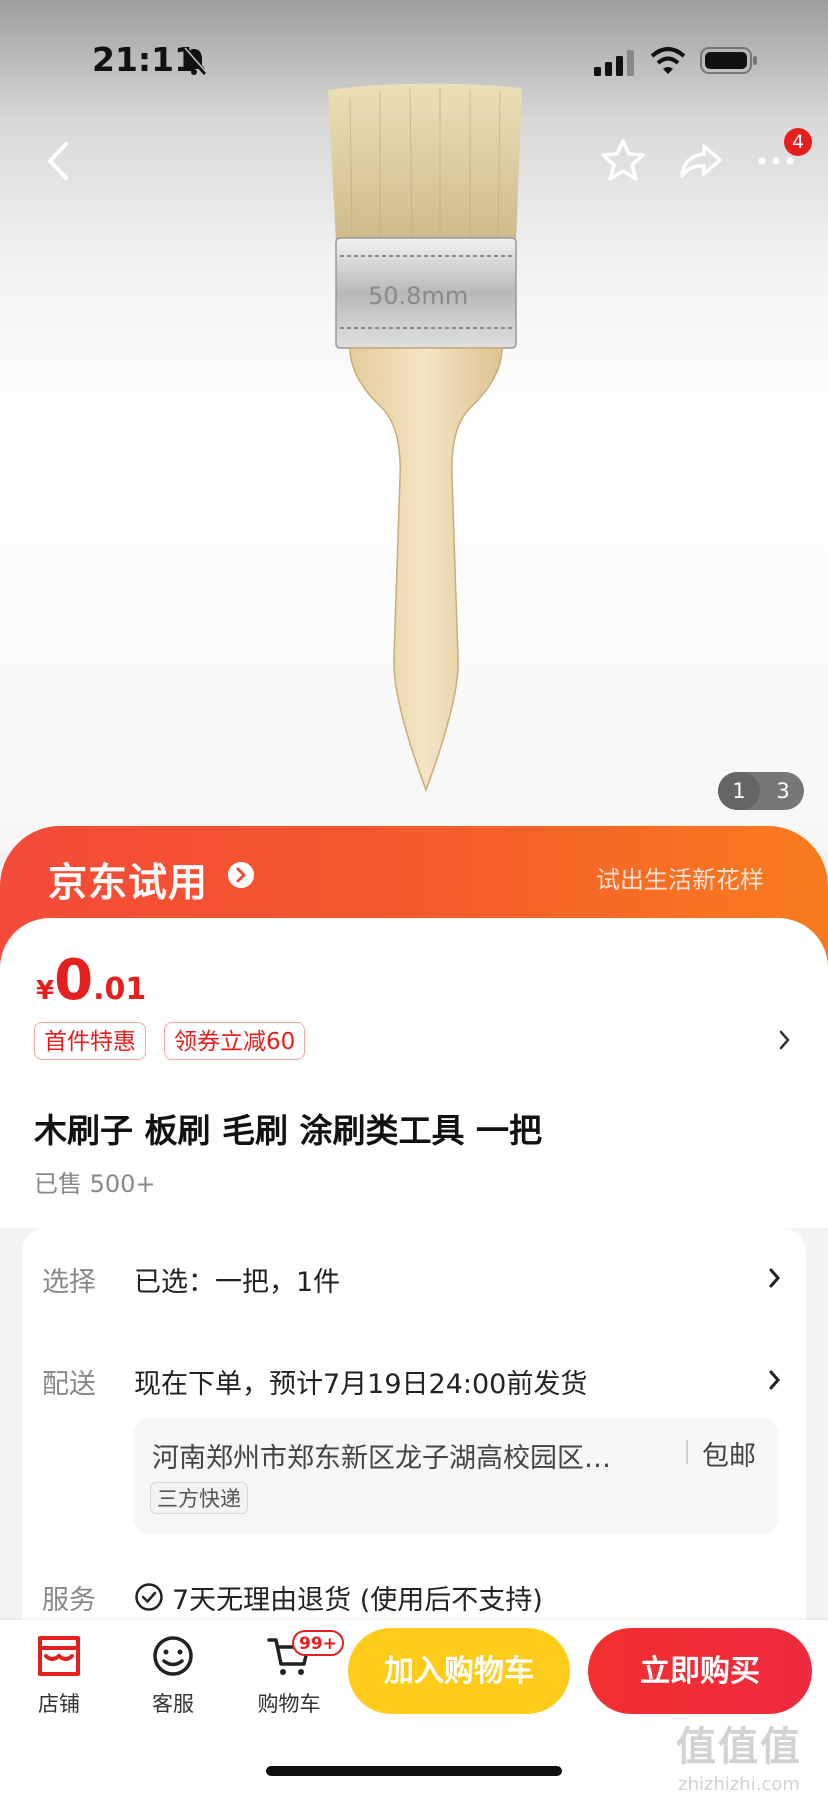 This screenshot has height=1796, width=828. I want to click on pager-total: 3, so click(783, 791).